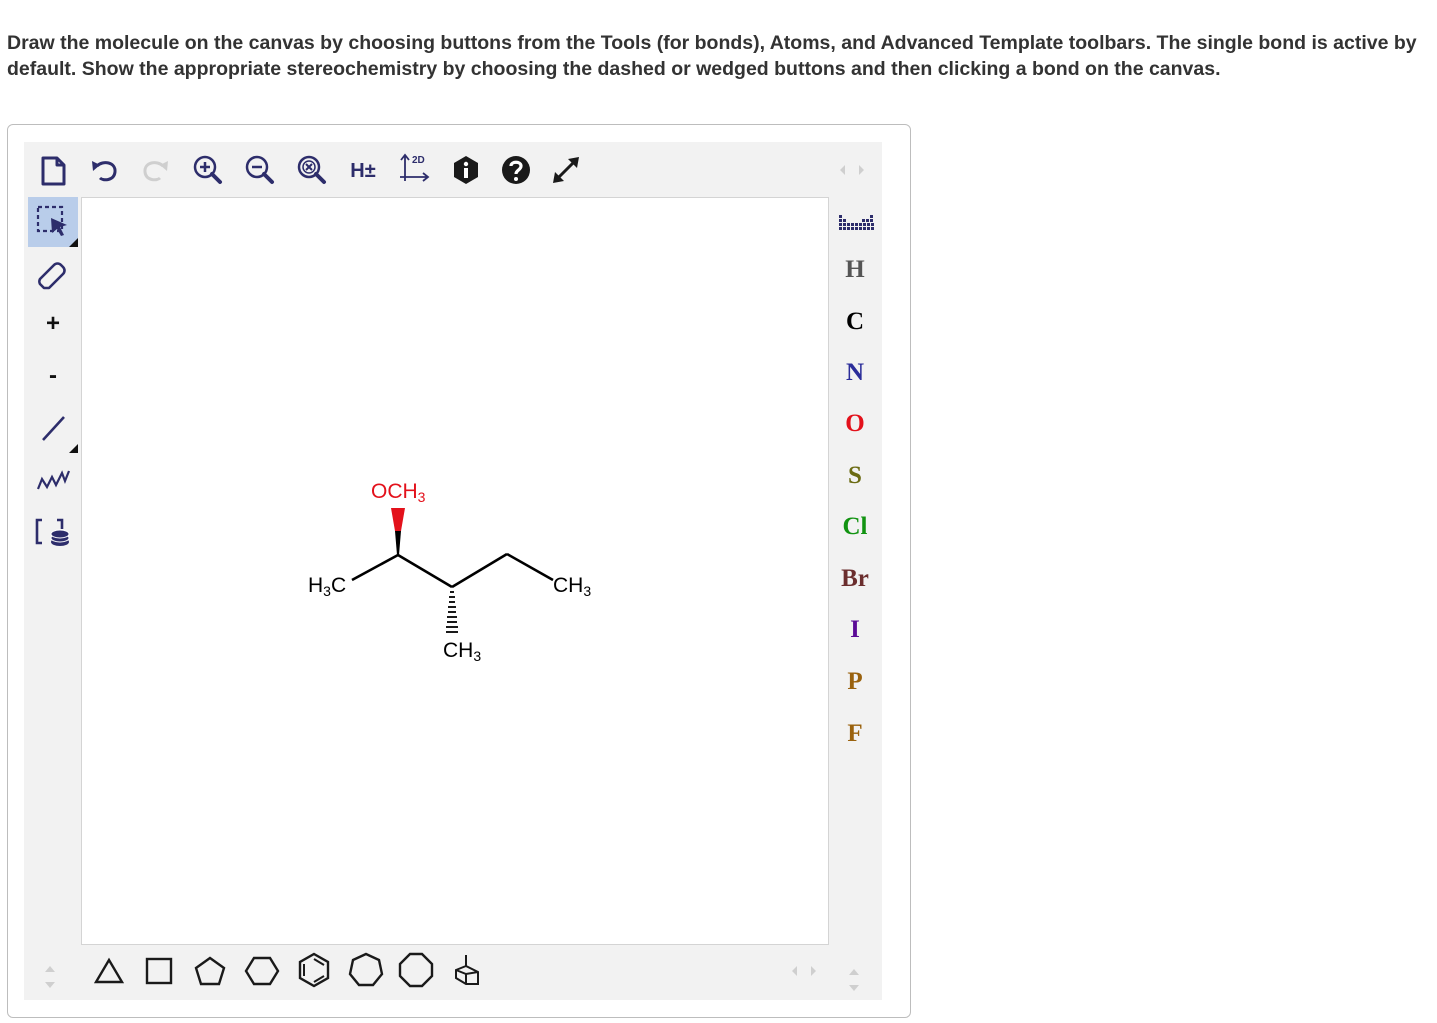  I want to click on bond-h3c-c2, so click(375, 567).